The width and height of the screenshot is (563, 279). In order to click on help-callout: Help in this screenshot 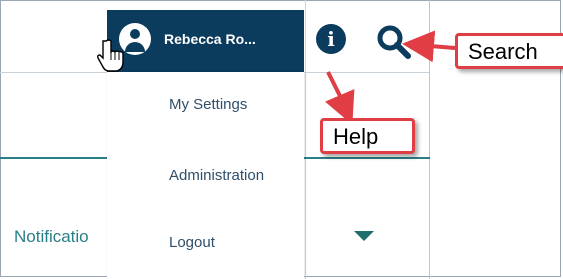, I will do `click(367, 136)`.